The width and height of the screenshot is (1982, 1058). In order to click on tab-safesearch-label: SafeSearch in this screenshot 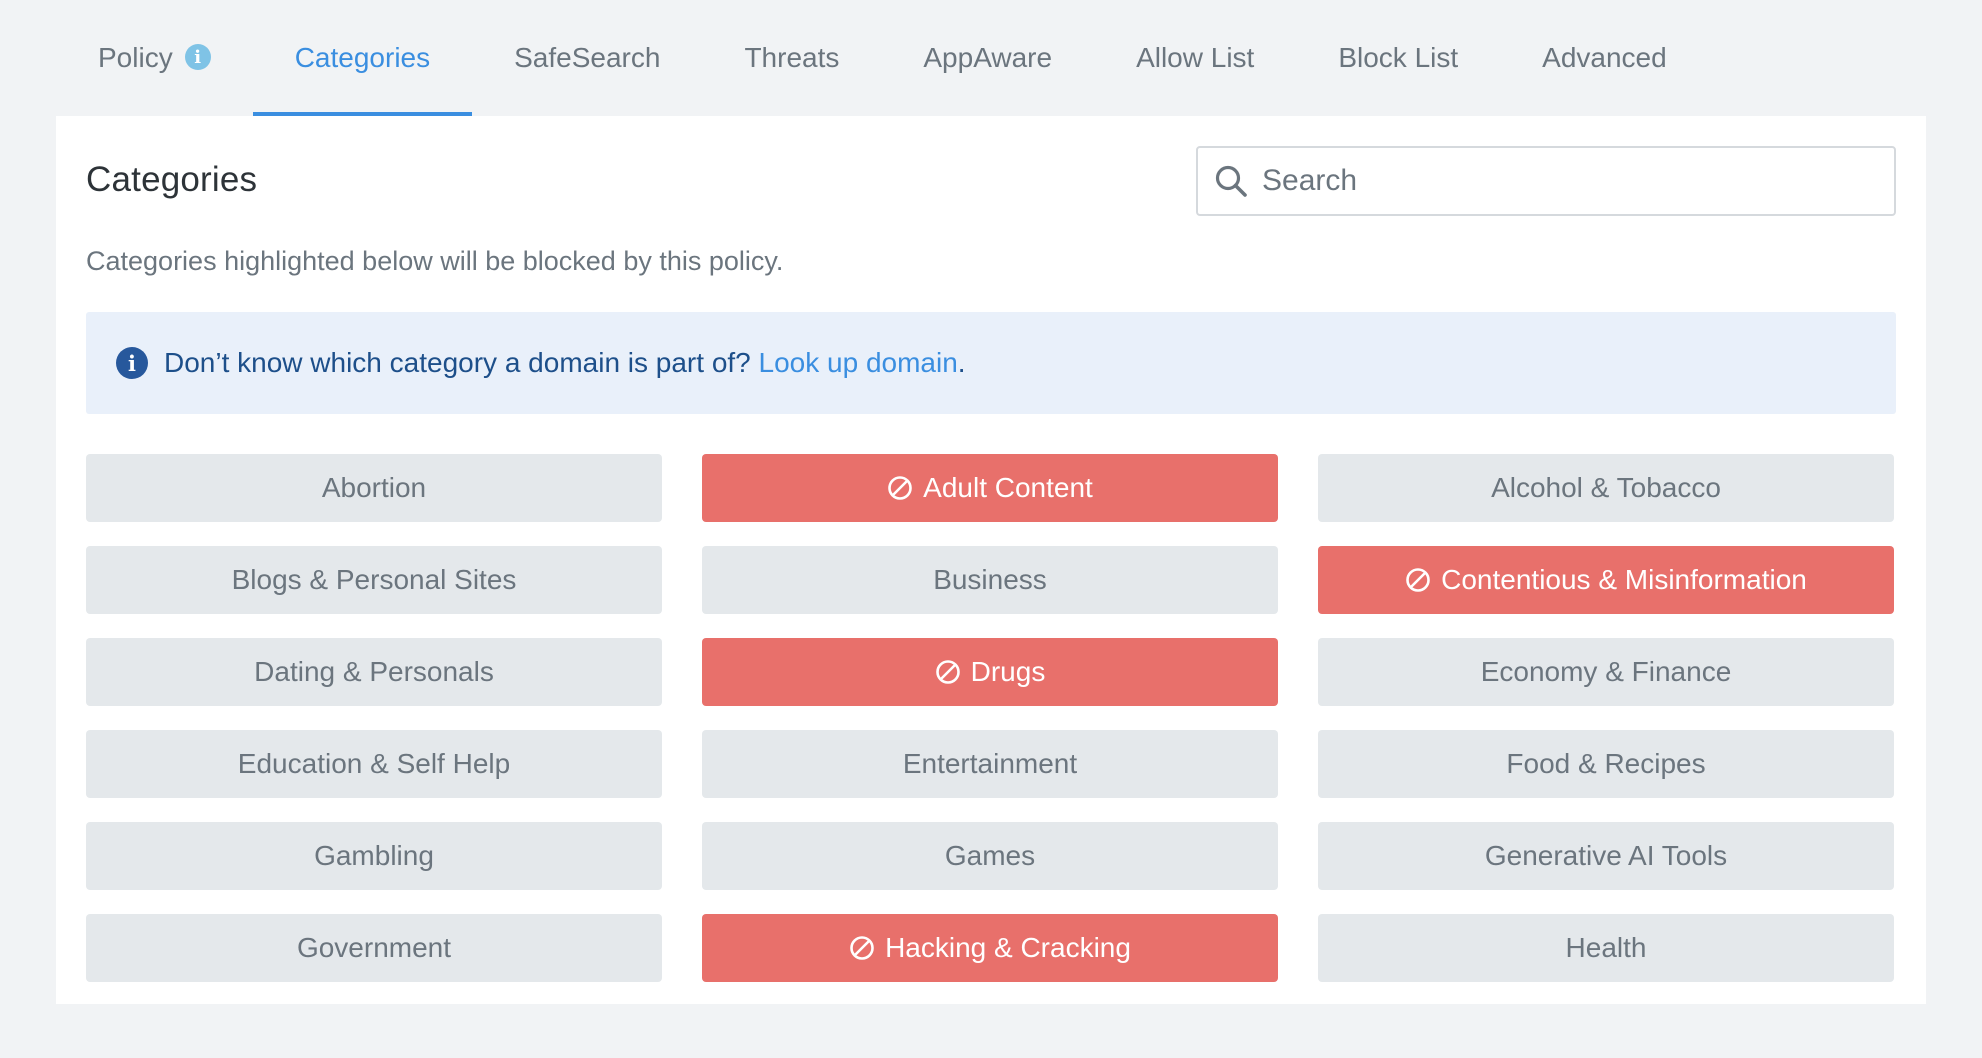, I will do `click(587, 57)`.